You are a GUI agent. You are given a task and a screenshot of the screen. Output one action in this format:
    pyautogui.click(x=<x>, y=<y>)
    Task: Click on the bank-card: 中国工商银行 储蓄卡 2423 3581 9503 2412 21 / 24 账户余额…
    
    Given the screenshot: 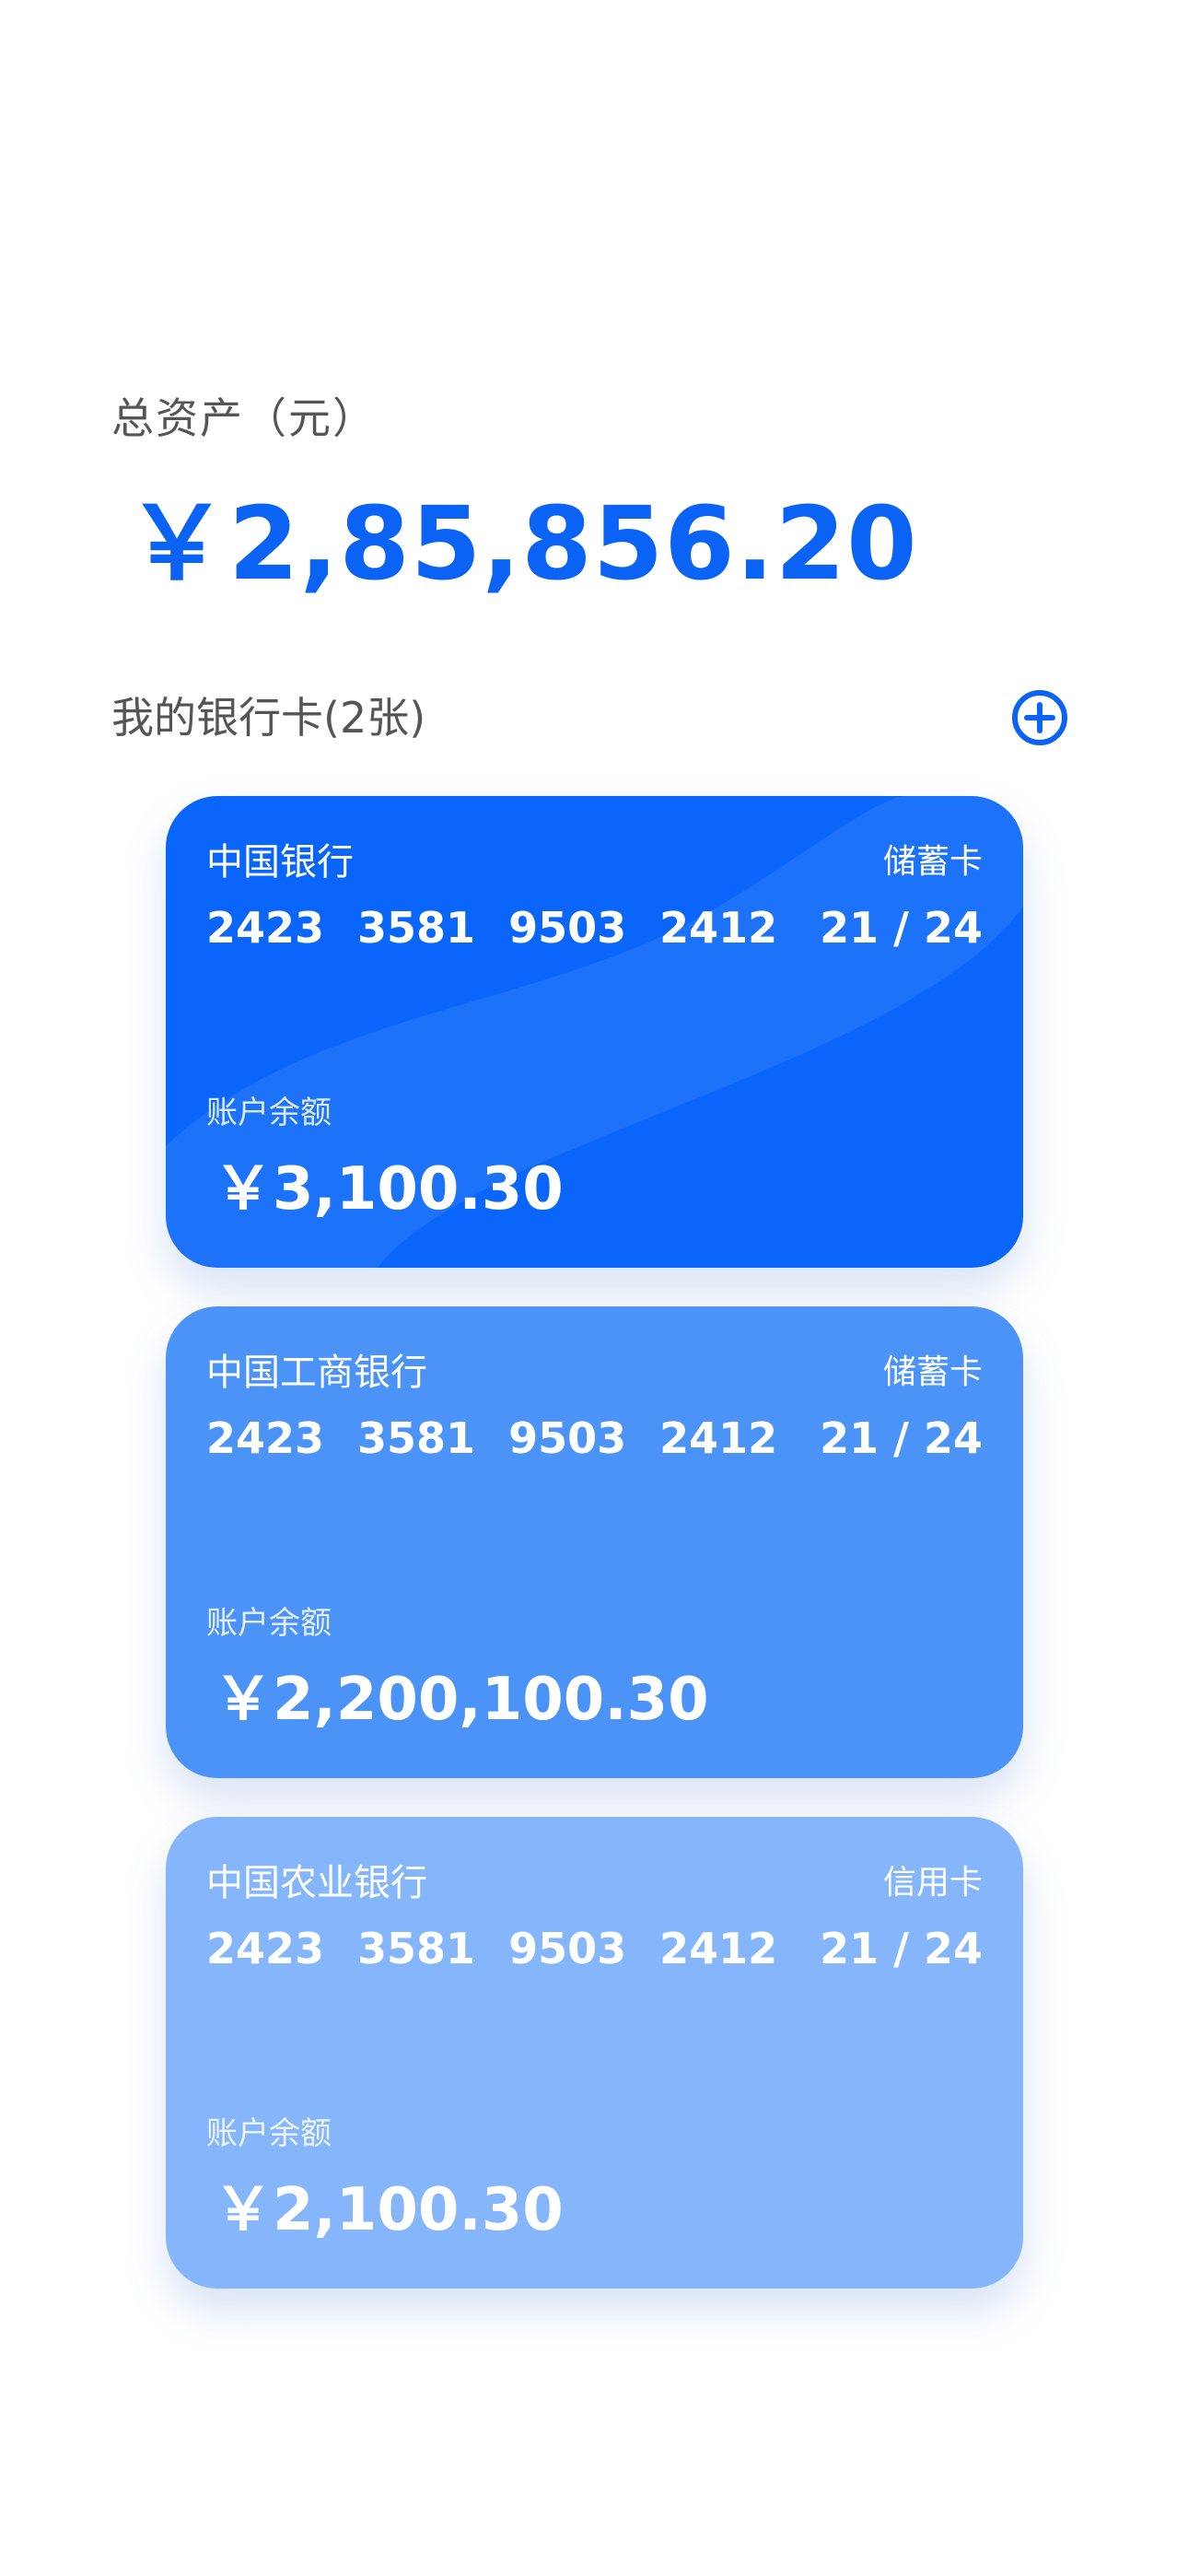 What is the action you would take?
    pyautogui.click(x=594, y=1542)
    